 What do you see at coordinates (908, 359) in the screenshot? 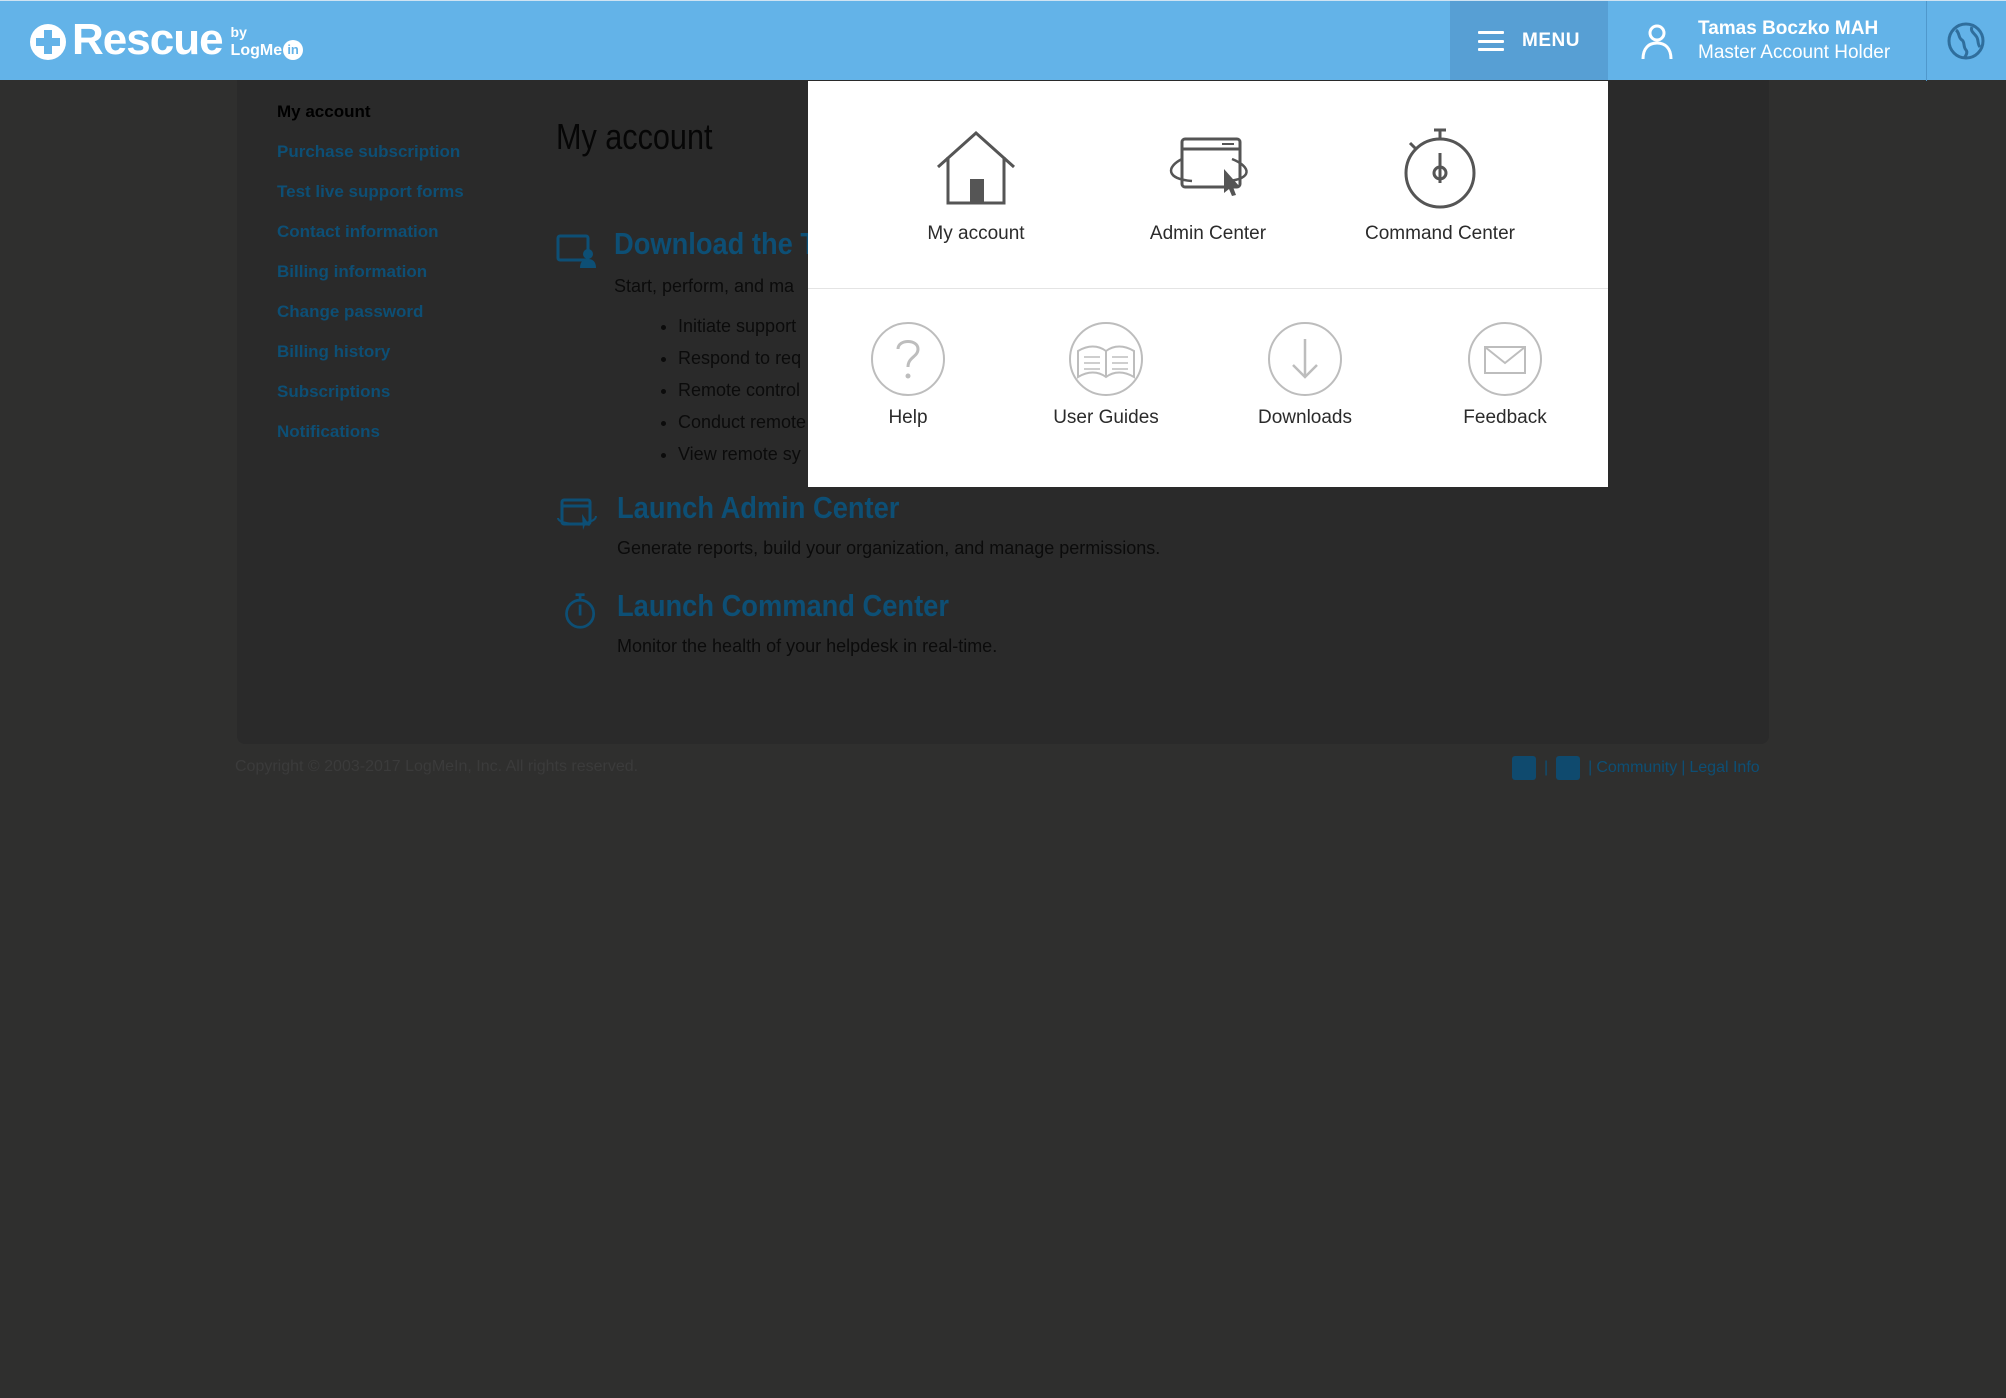
I see `question-icon` at bounding box center [908, 359].